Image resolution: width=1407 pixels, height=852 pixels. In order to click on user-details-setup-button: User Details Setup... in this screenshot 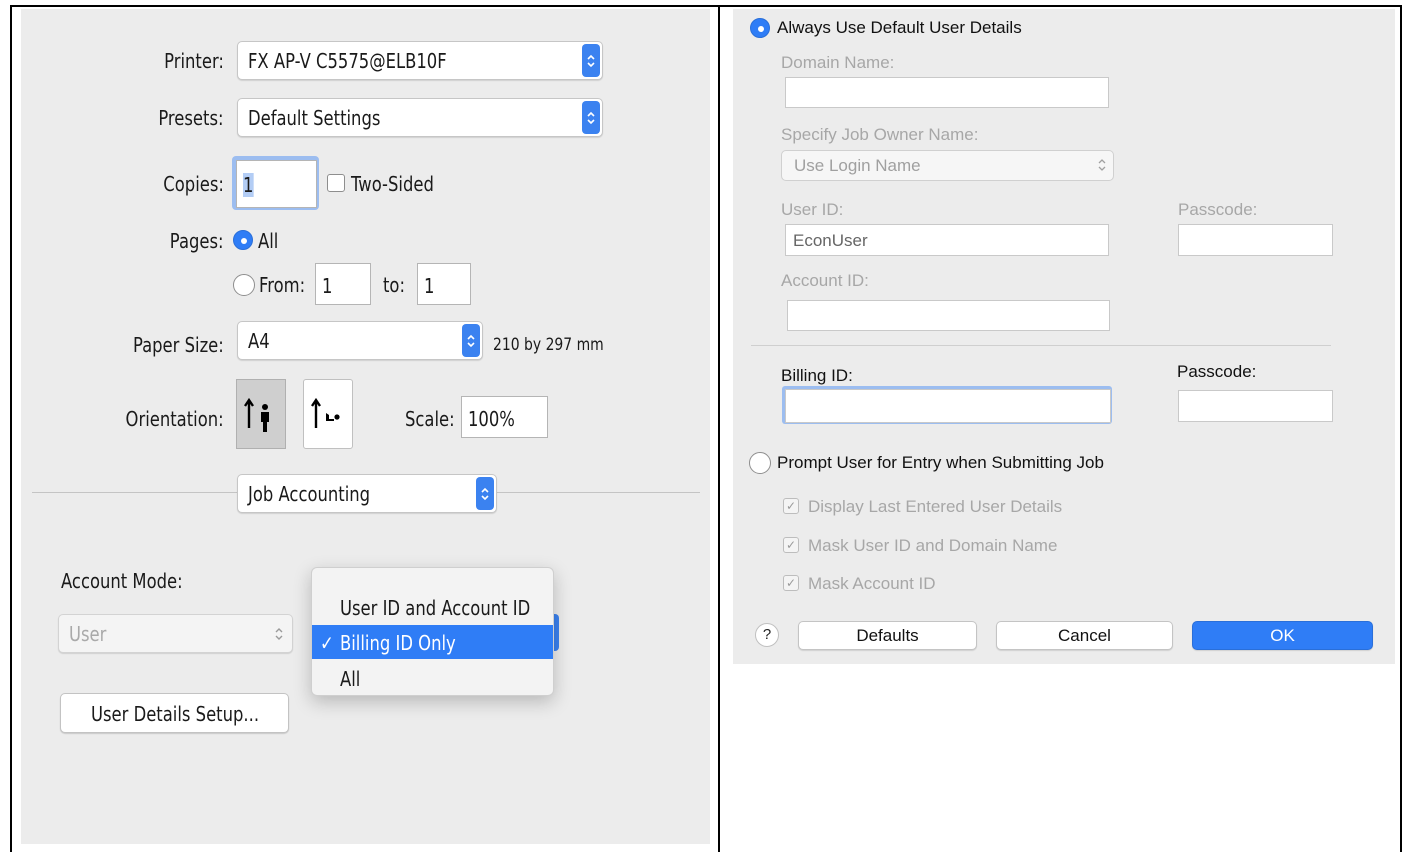, I will do `click(174, 713)`.